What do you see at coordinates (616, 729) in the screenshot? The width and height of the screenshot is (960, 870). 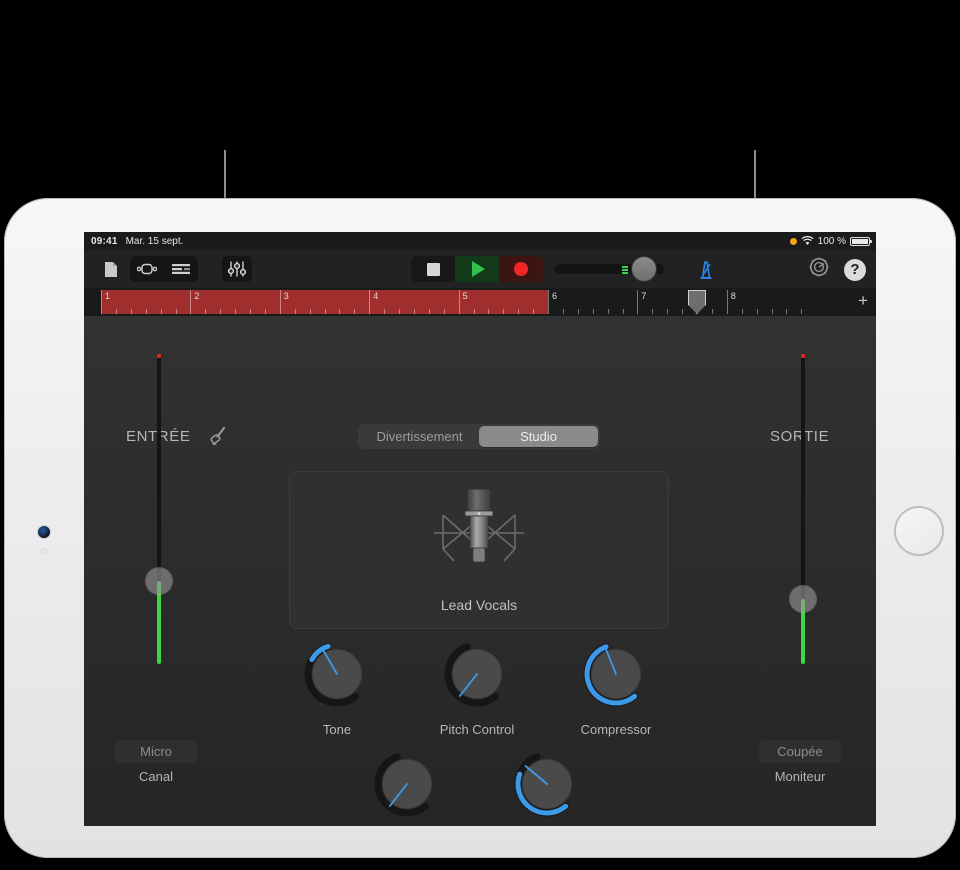 I see `knob-label: Compressor` at bounding box center [616, 729].